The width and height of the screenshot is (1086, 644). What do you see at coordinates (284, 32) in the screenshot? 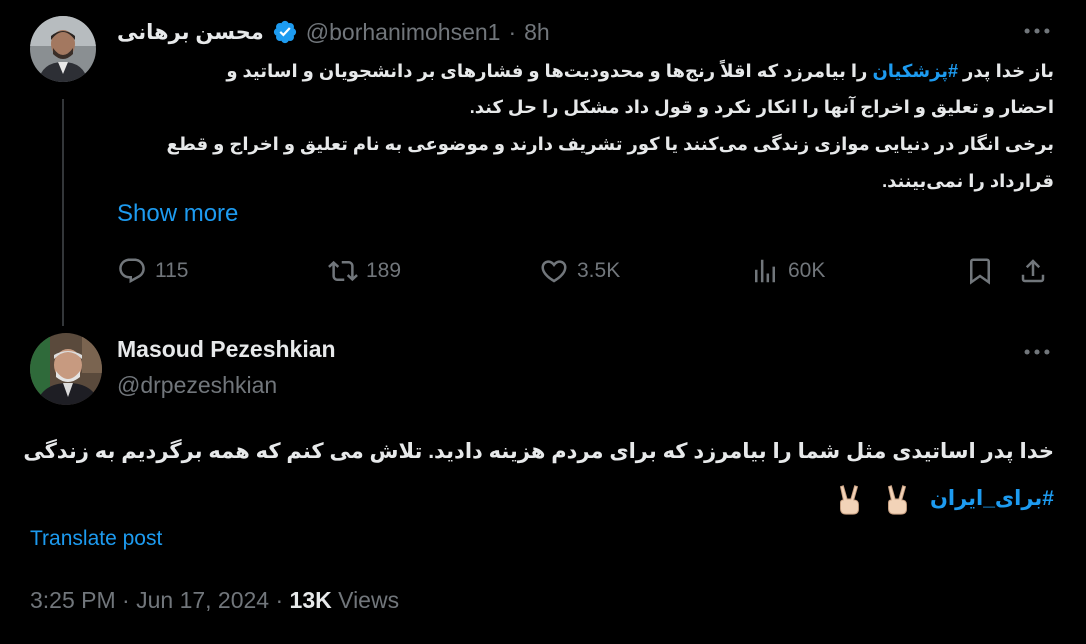
I see `verified-badge-icon` at bounding box center [284, 32].